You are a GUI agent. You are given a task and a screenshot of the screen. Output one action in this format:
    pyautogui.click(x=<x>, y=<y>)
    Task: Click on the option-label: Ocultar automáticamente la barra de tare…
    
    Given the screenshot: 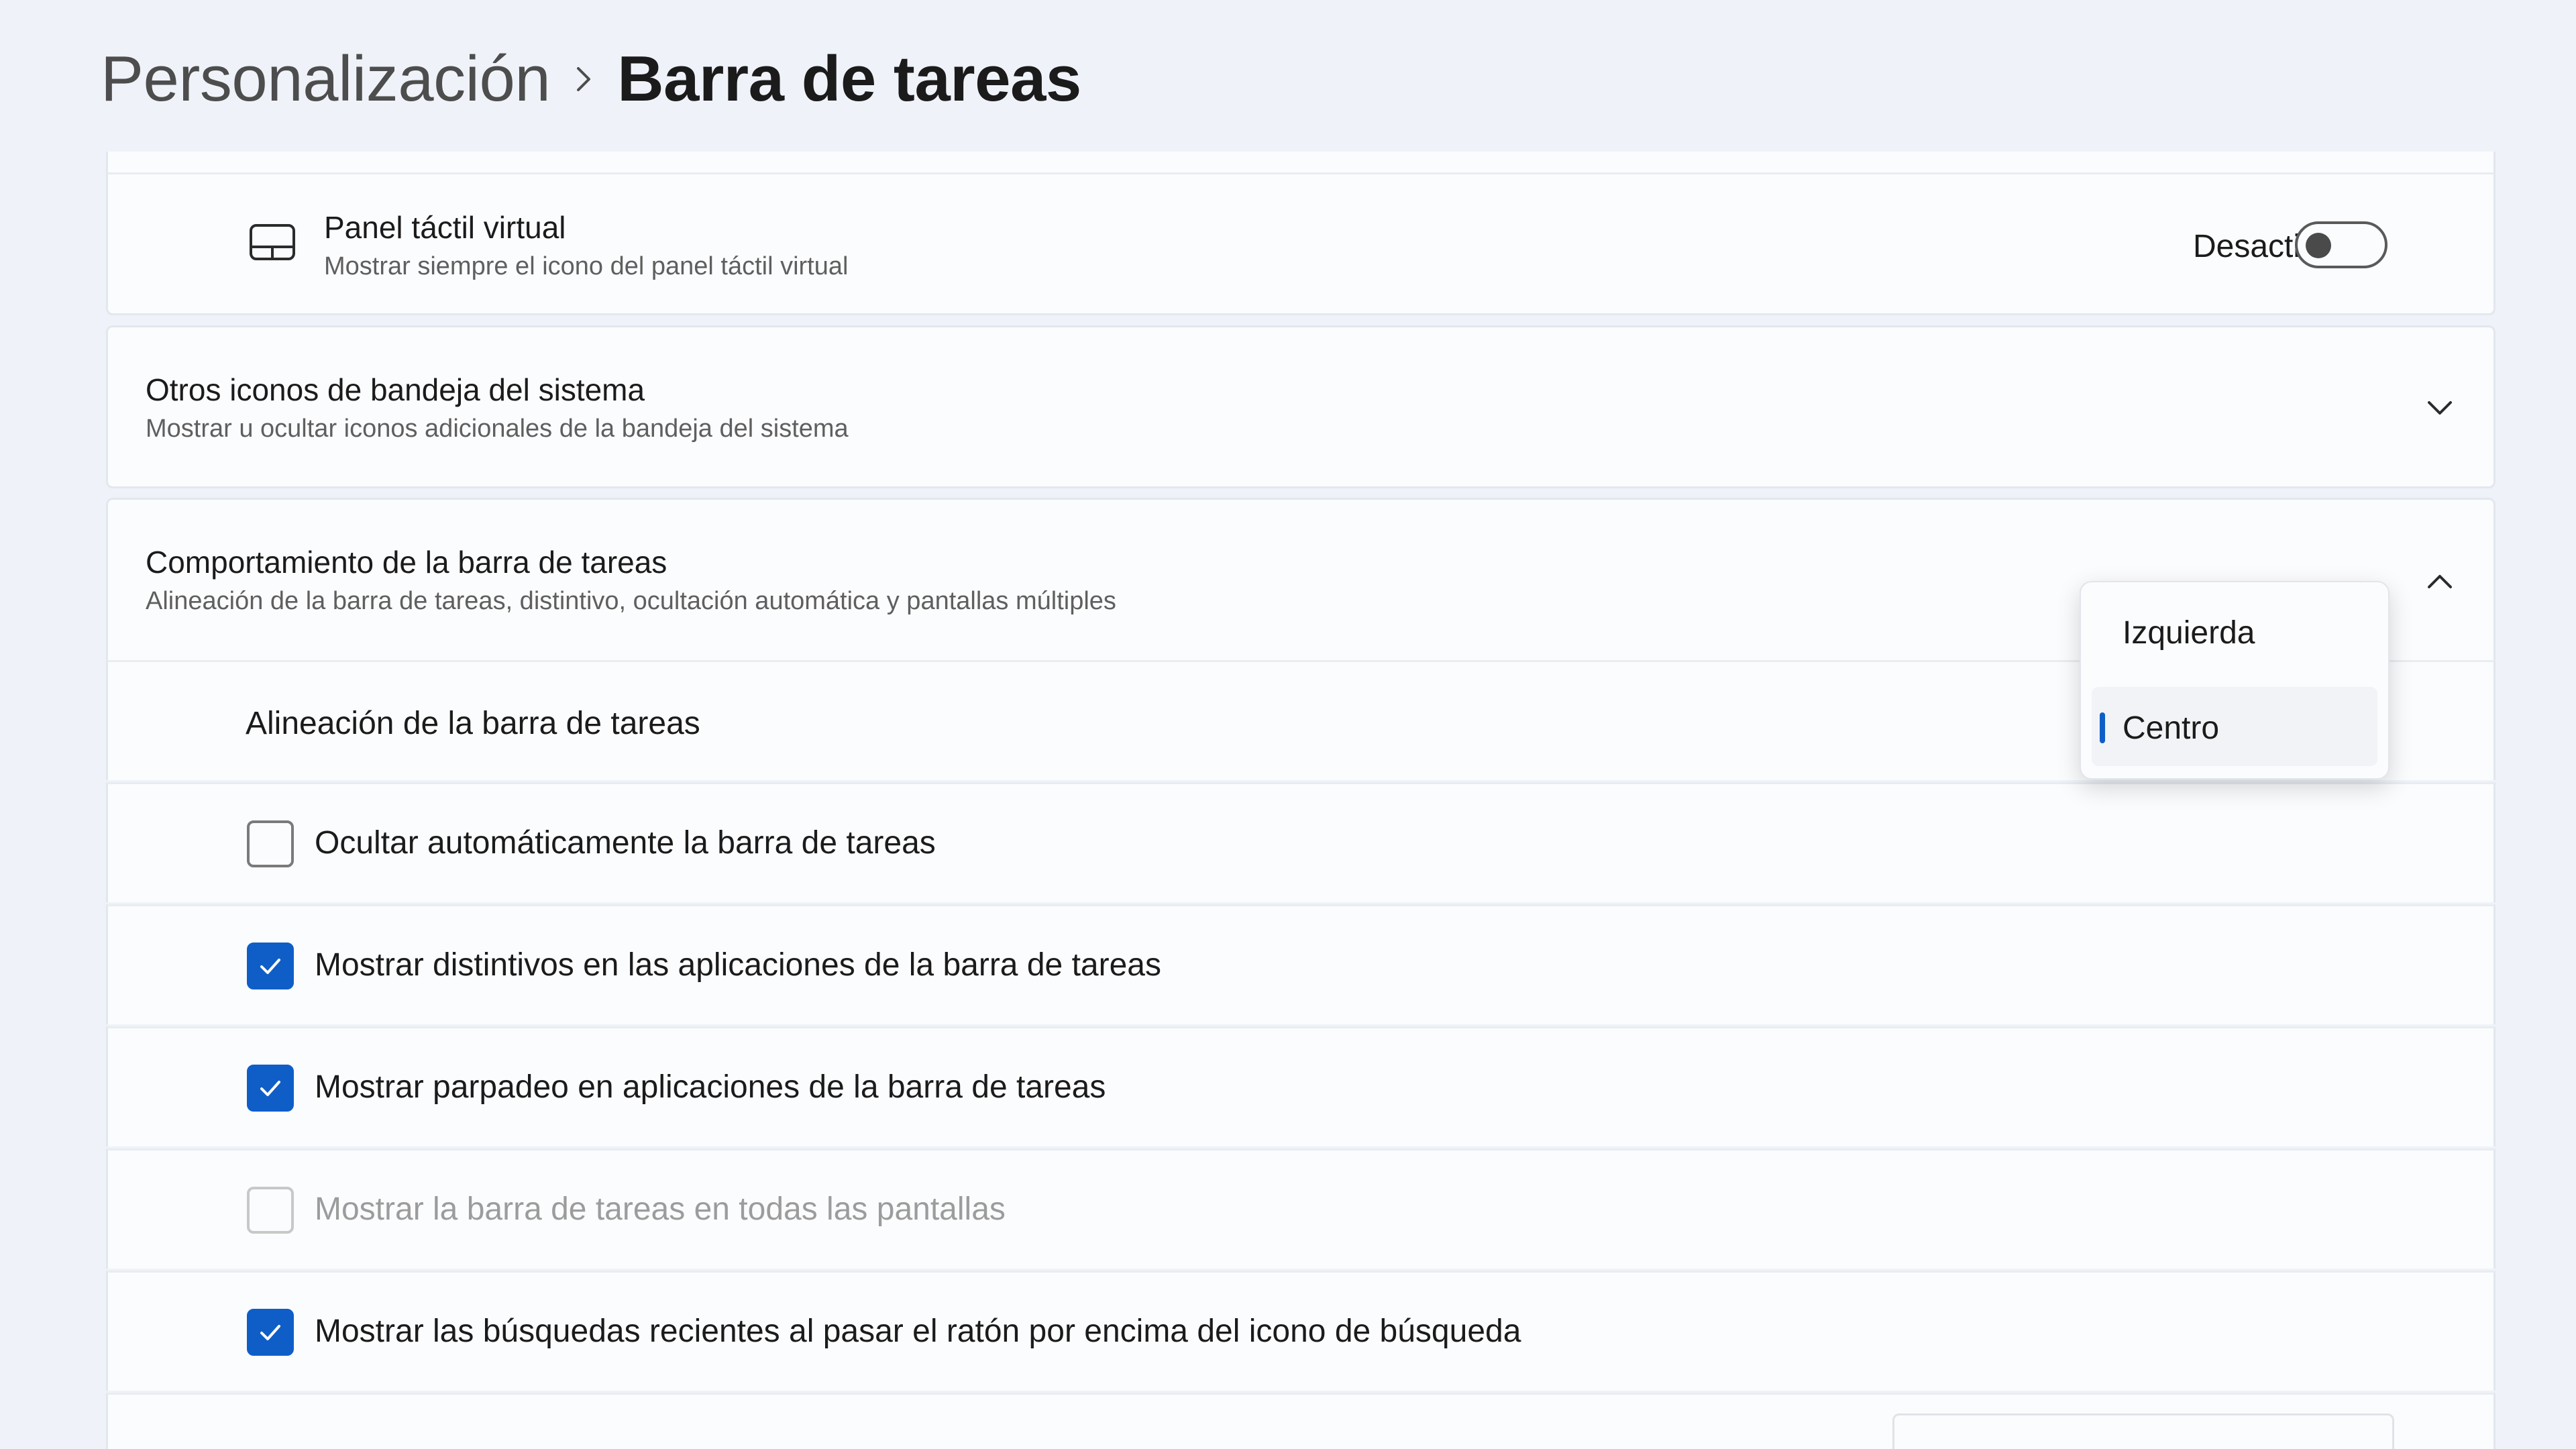 What is the action you would take?
    pyautogui.click(x=625, y=843)
    